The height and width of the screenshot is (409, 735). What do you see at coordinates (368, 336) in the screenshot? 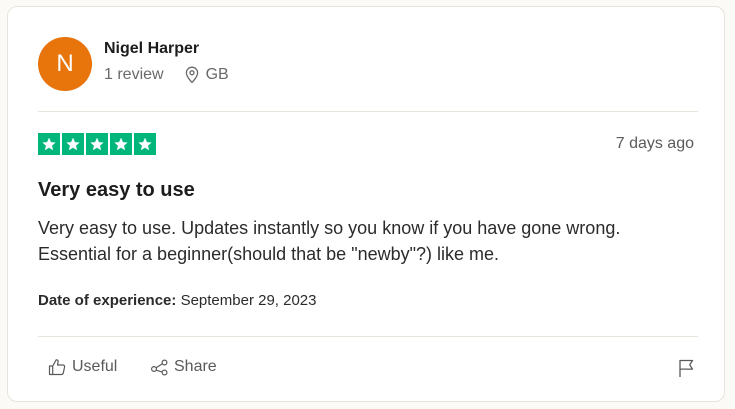
I see `divider-bottom` at bounding box center [368, 336].